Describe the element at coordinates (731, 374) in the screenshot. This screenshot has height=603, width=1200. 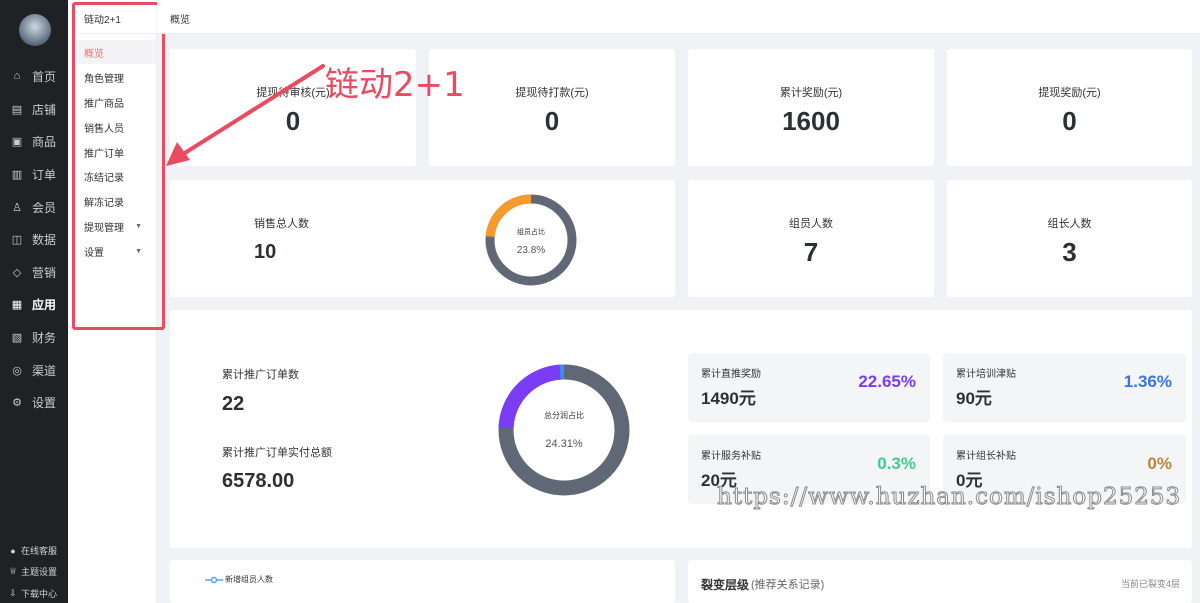
I see `mini-card-label: 累计直推奖励` at that location.